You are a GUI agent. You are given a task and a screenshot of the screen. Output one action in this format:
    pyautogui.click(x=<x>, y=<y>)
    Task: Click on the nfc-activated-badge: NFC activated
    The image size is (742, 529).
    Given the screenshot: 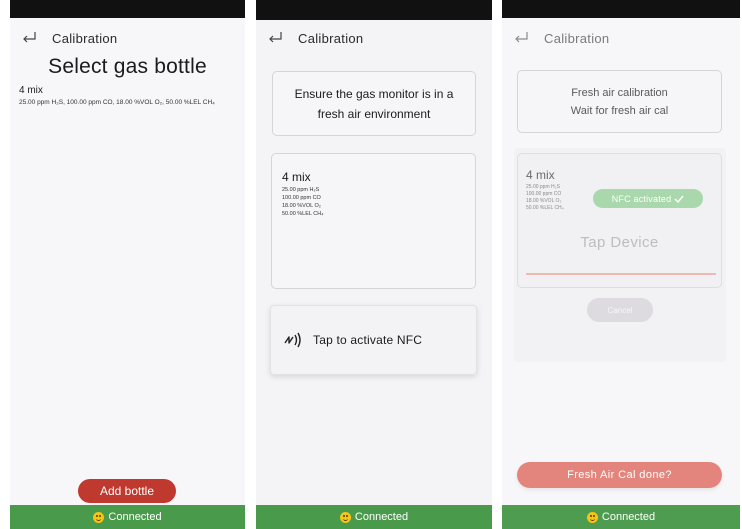 What is the action you would take?
    pyautogui.click(x=648, y=198)
    